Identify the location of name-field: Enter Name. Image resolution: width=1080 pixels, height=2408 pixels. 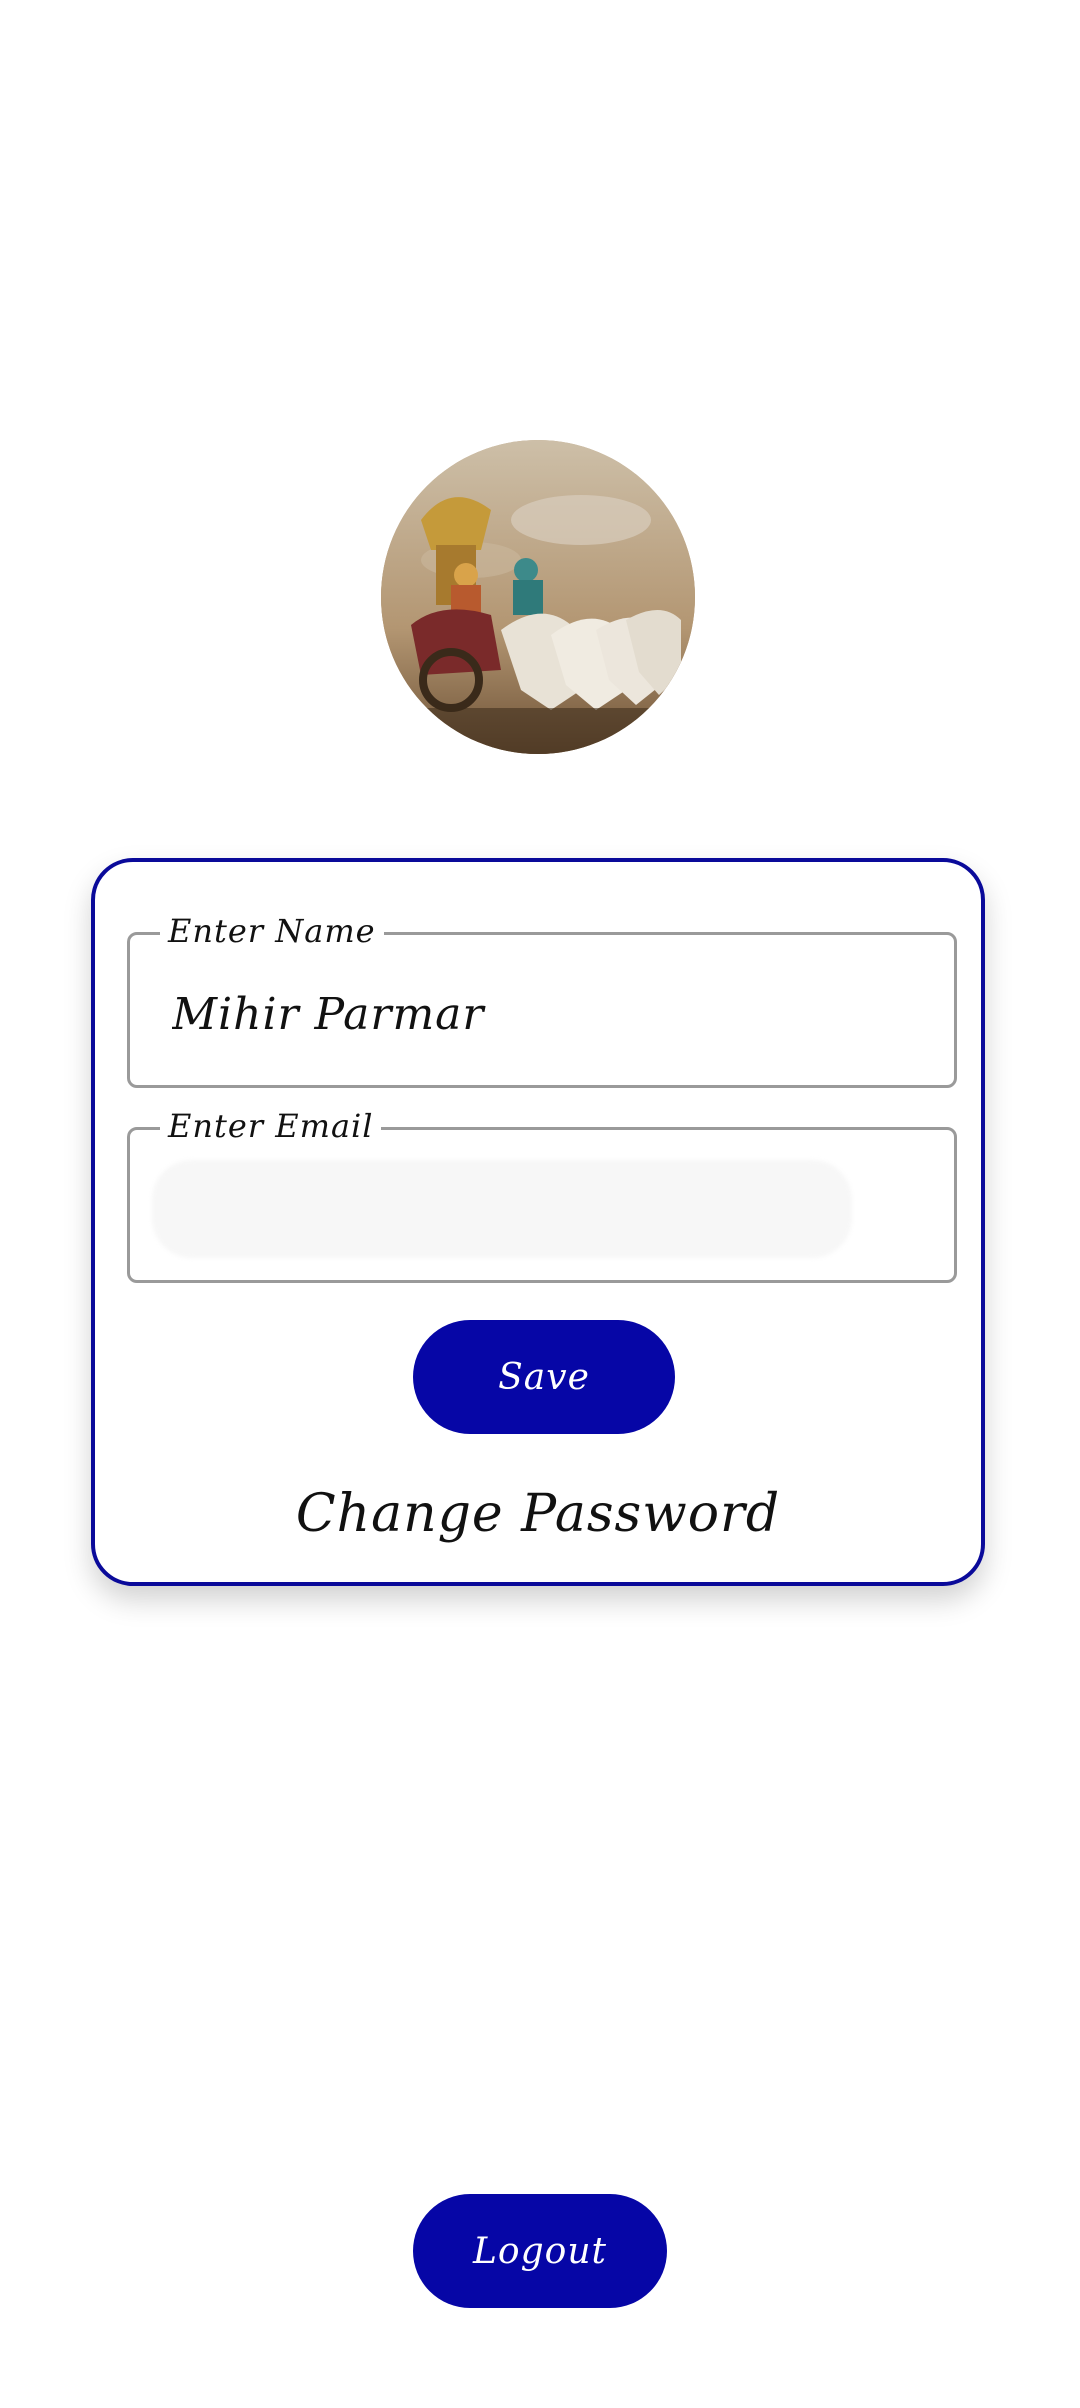
(542, 999).